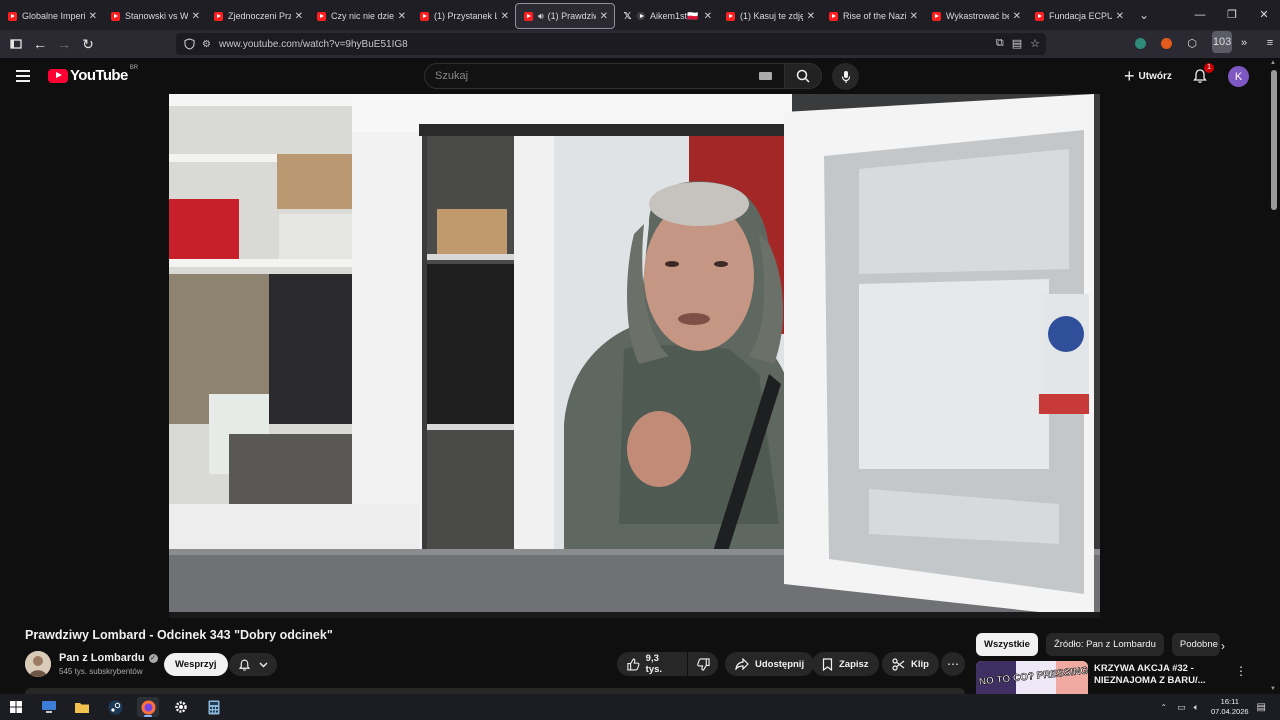 This screenshot has height=720, width=1280. Describe the element at coordinates (153, 658) in the screenshot. I see `verified-icon: ✓` at that location.